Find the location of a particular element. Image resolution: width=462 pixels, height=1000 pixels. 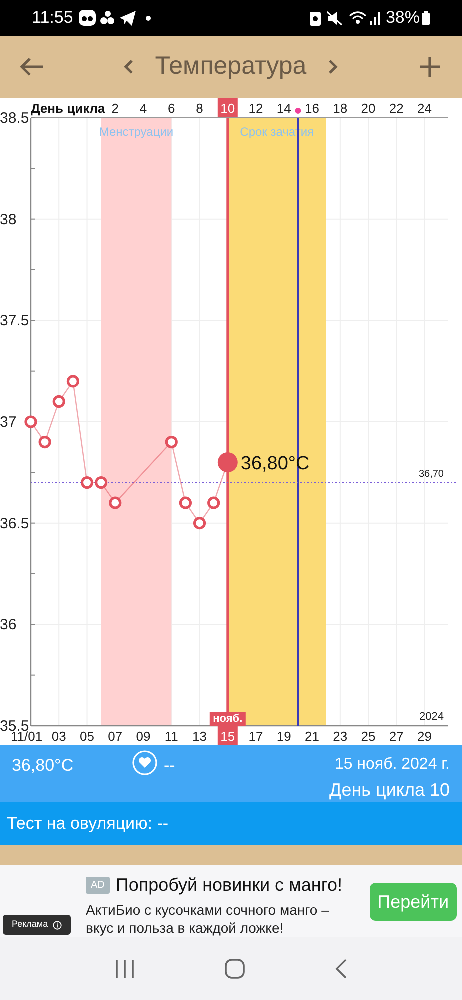

axis-label: 21 is located at coordinates (312, 736).